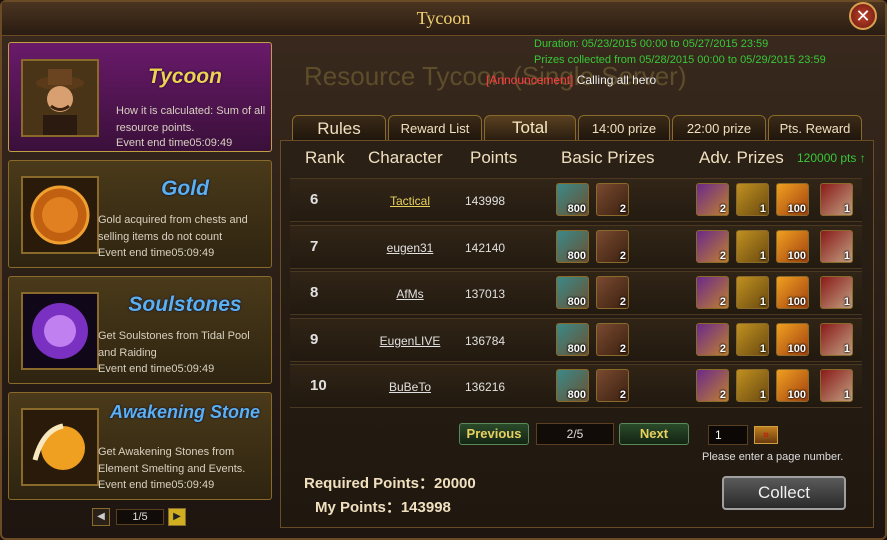  I want to click on row-character-link: BuBeTo, so click(410, 387).